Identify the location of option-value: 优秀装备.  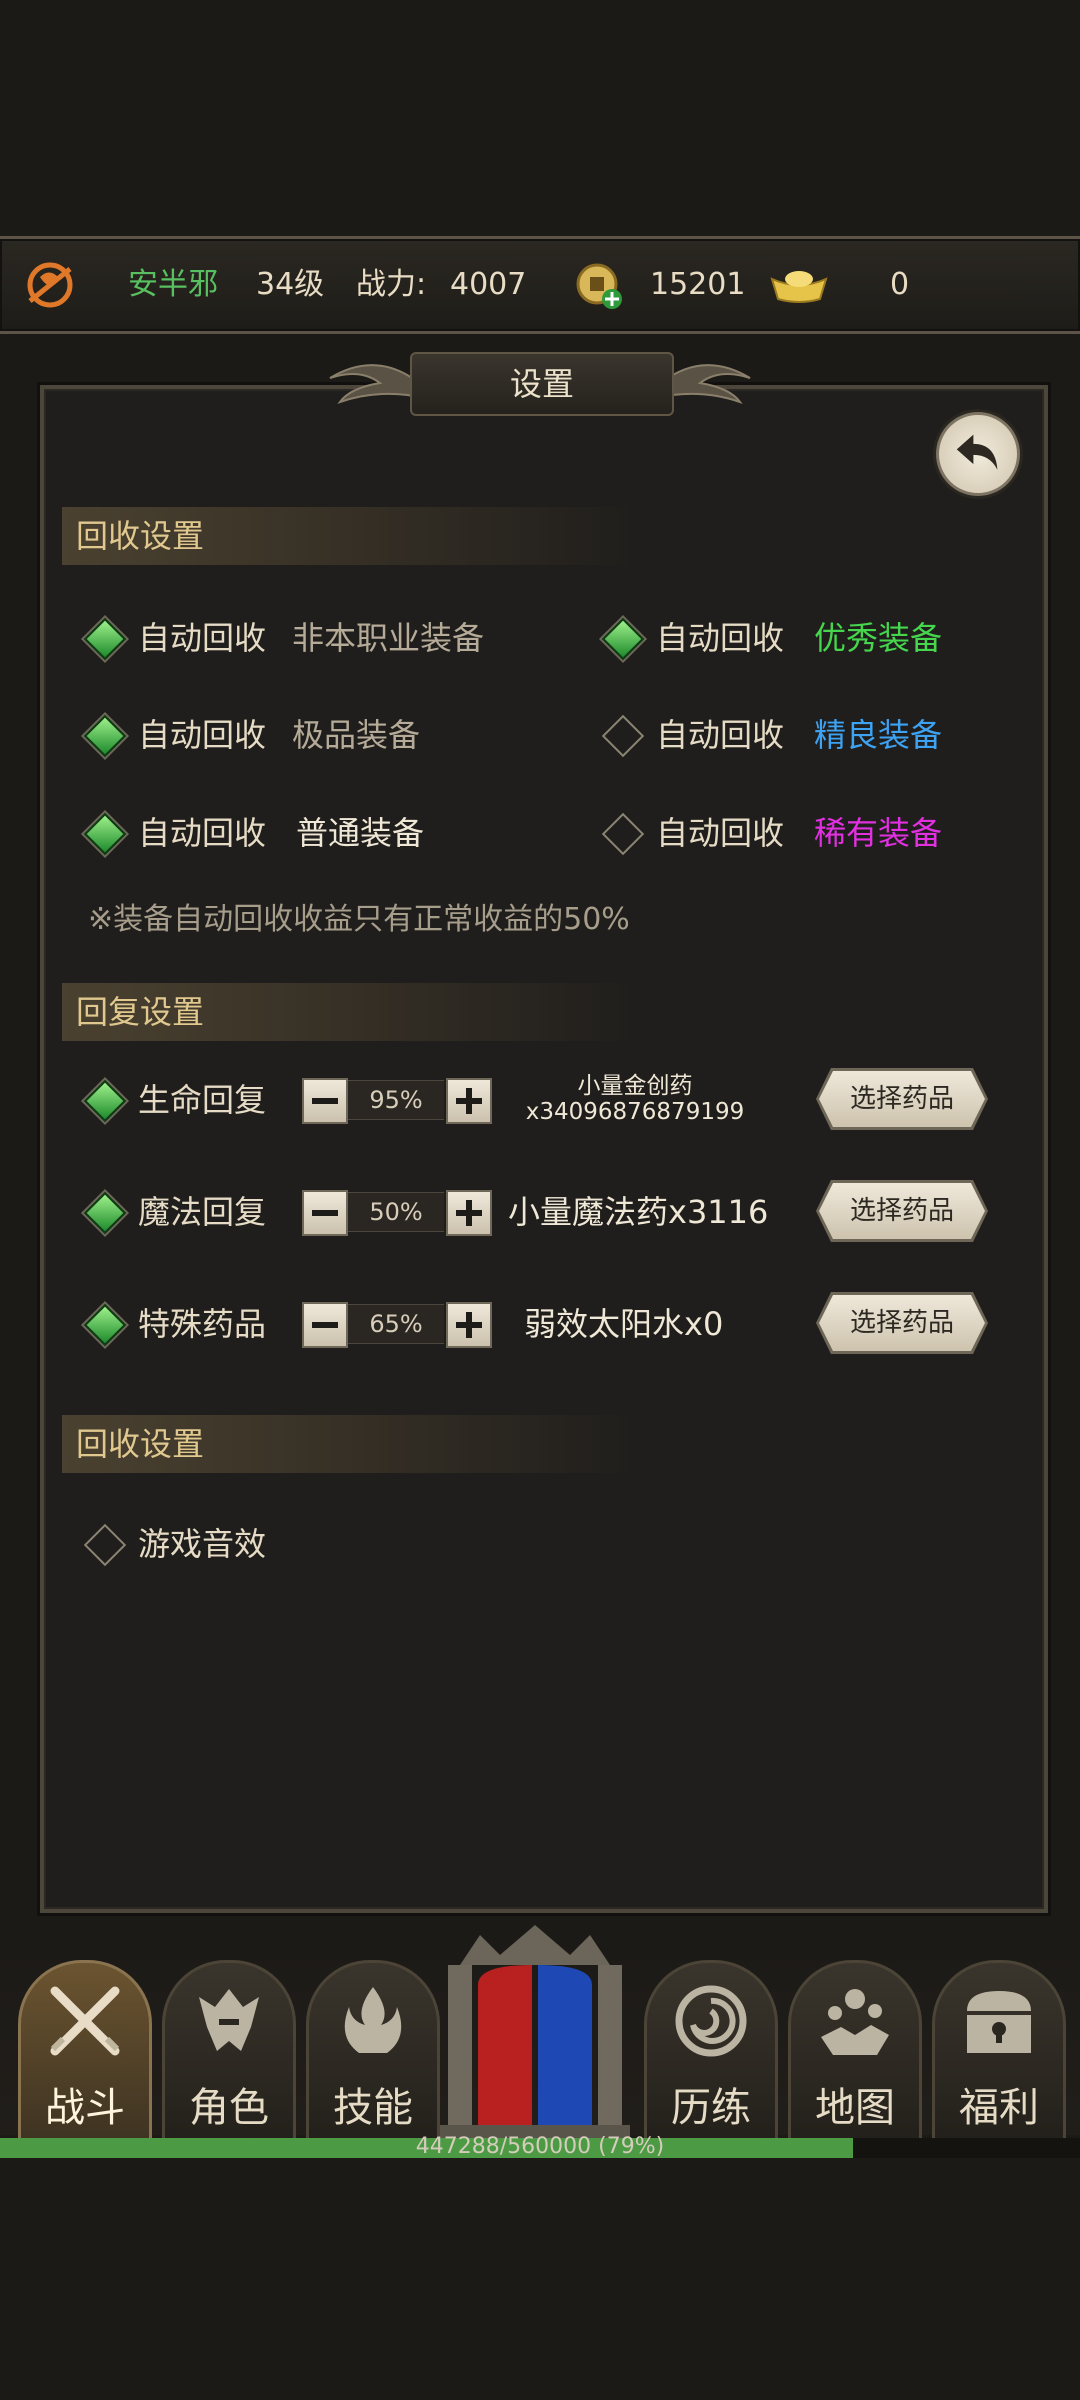
(878, 638).